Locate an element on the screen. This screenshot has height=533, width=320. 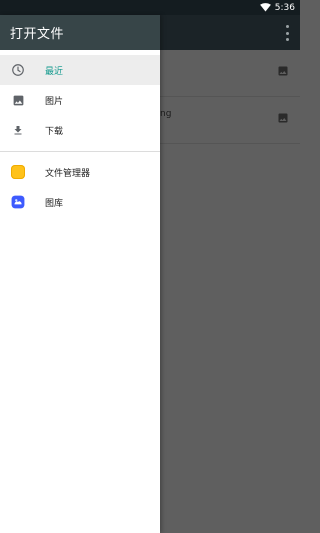
nav-item-label: 图片 is located at coordinates (54, 101).